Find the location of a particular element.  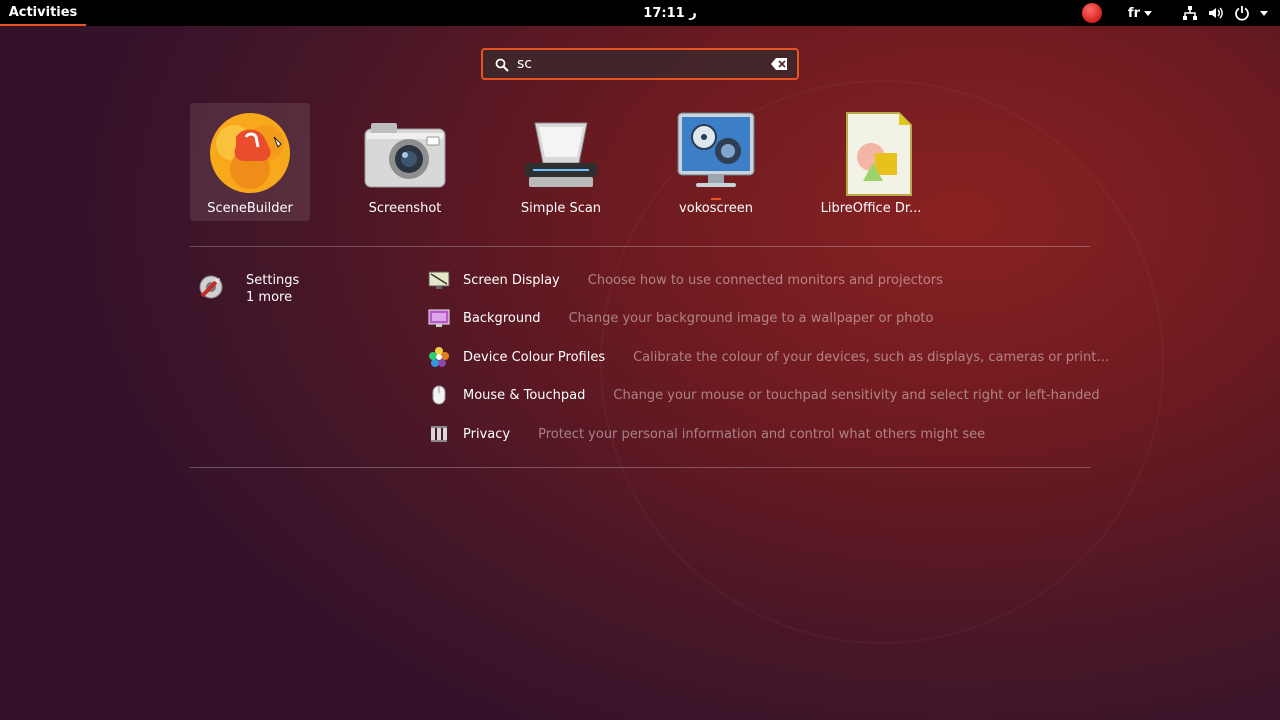

libreoffice-draw-icon is located at coordinates (871, 153).